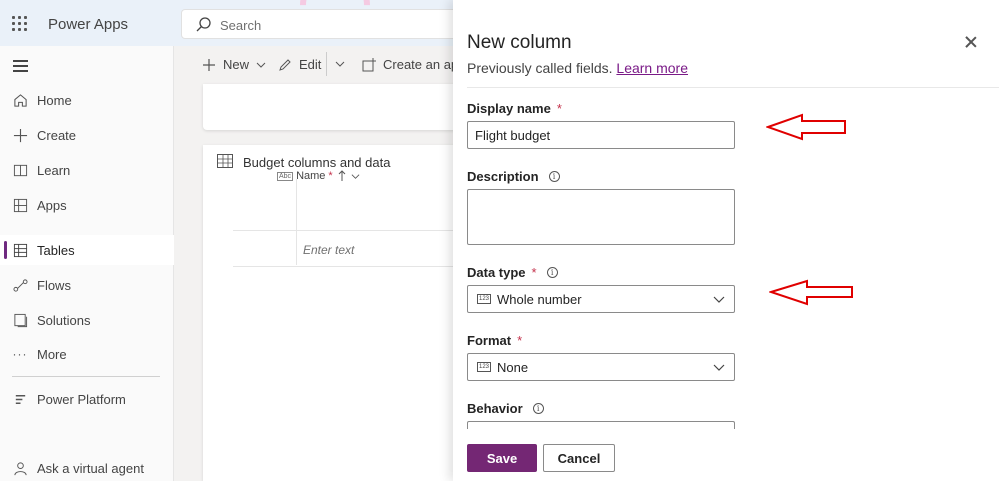 This screenshot has width=999, height=481. Describe the element at coordinates (20, 205) in the screenshot. I see `apps-icon` at that location.